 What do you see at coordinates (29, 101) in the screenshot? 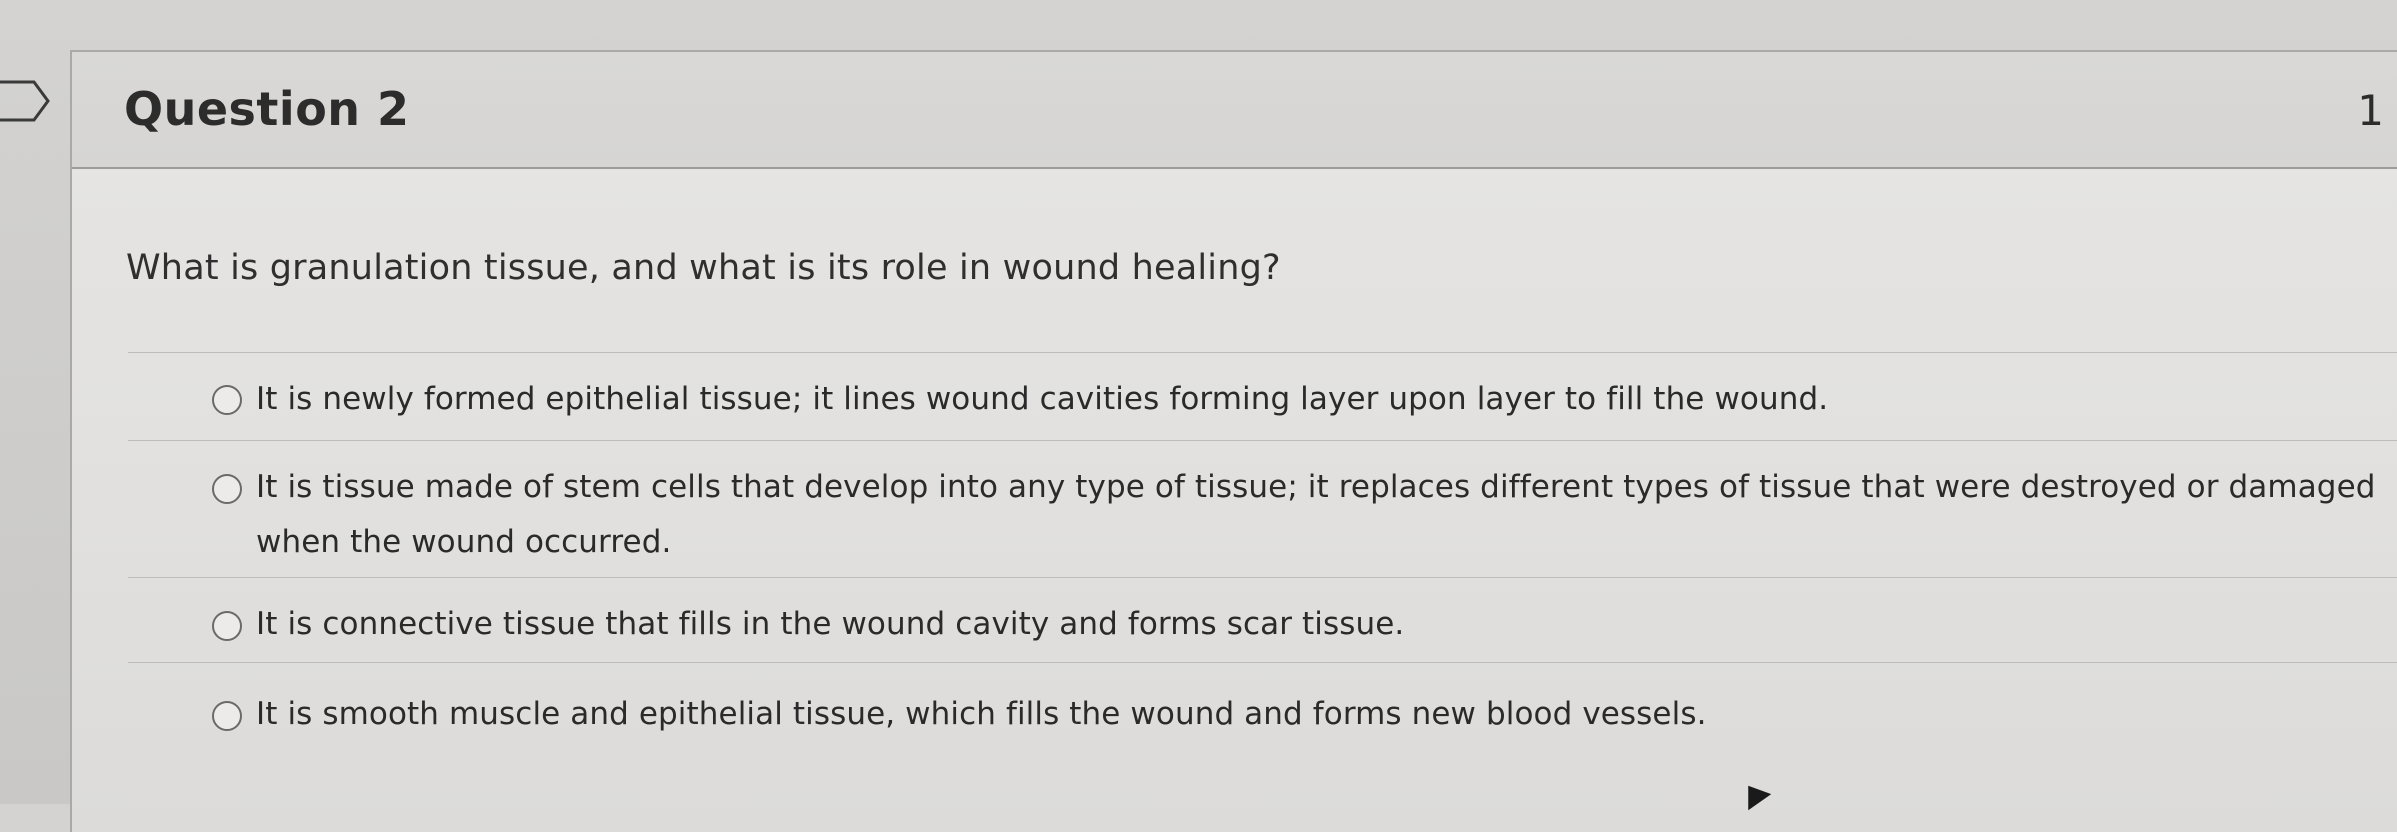
I see `flag-question-icon` at bounding box center [29, 101].